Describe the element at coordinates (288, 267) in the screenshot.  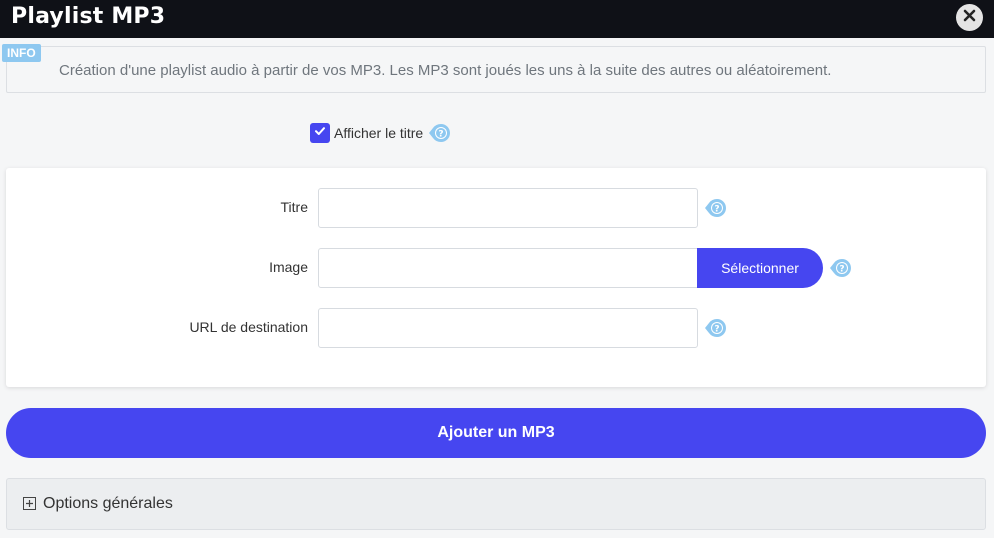
I see `image-field-label: Image` at that location.